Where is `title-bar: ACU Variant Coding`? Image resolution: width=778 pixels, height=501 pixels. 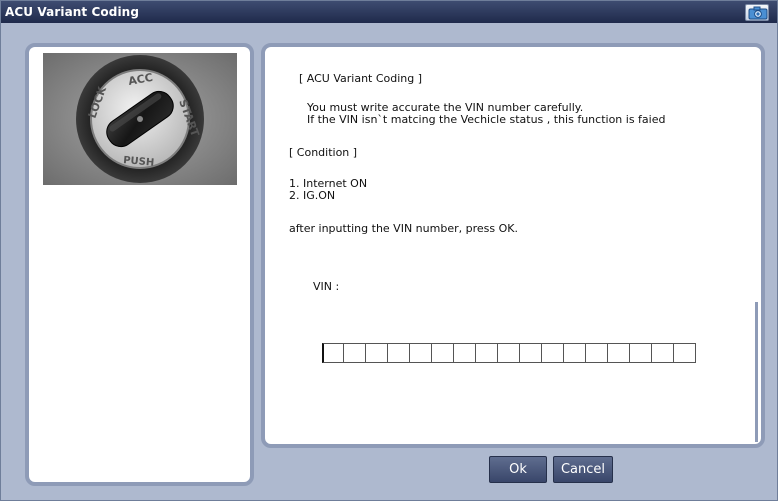
title-bar: ACU Variant Coding is located at coordinates (389, 12).